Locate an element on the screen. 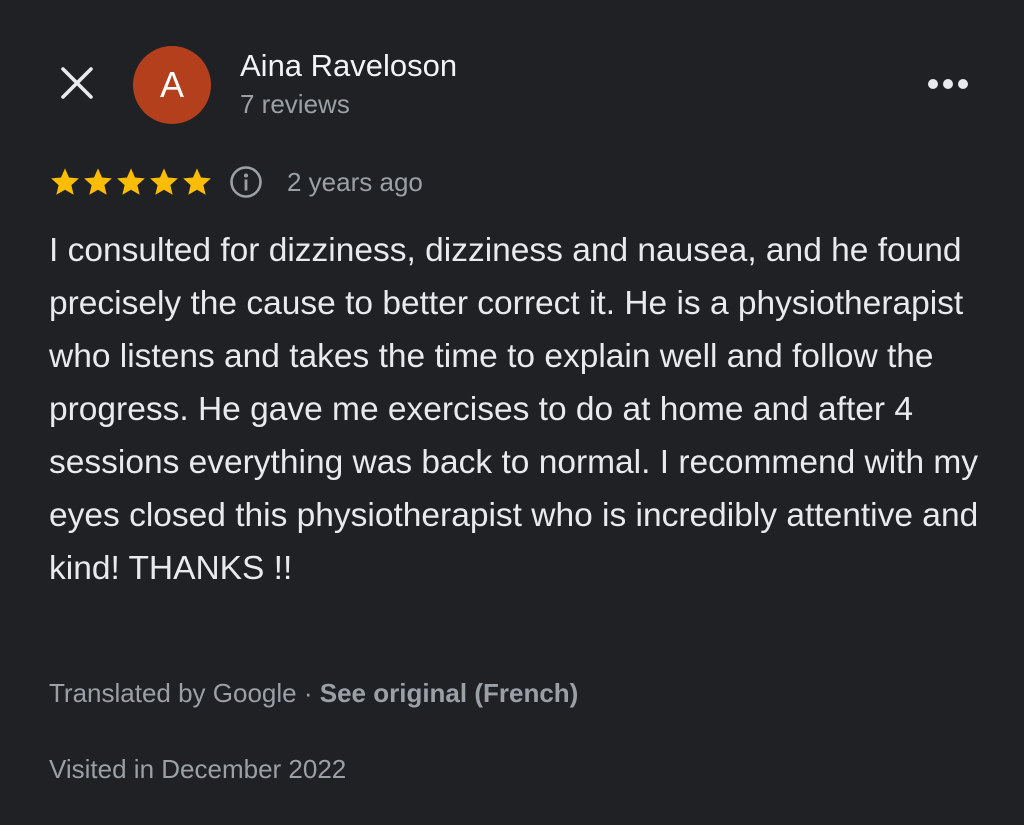 This screenshot has height=825, width=1024. translated-by-label: Translated by Google is located at coordinates (173, 693).